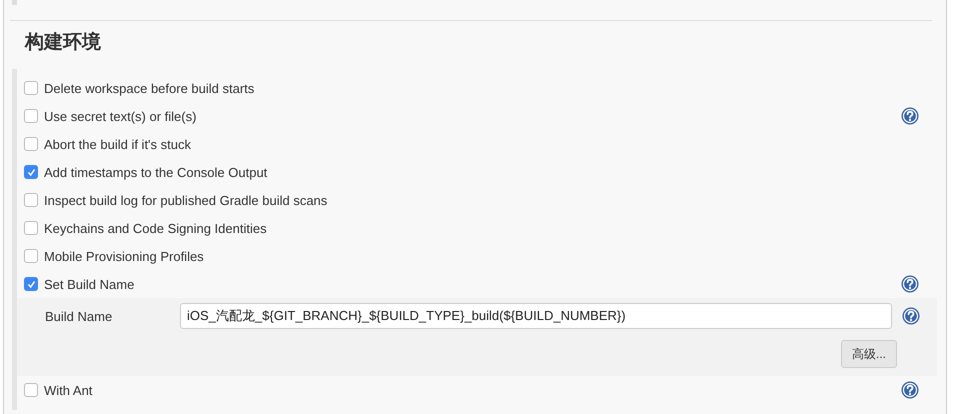  I want to click on scroll-marker, so click(14, 2).